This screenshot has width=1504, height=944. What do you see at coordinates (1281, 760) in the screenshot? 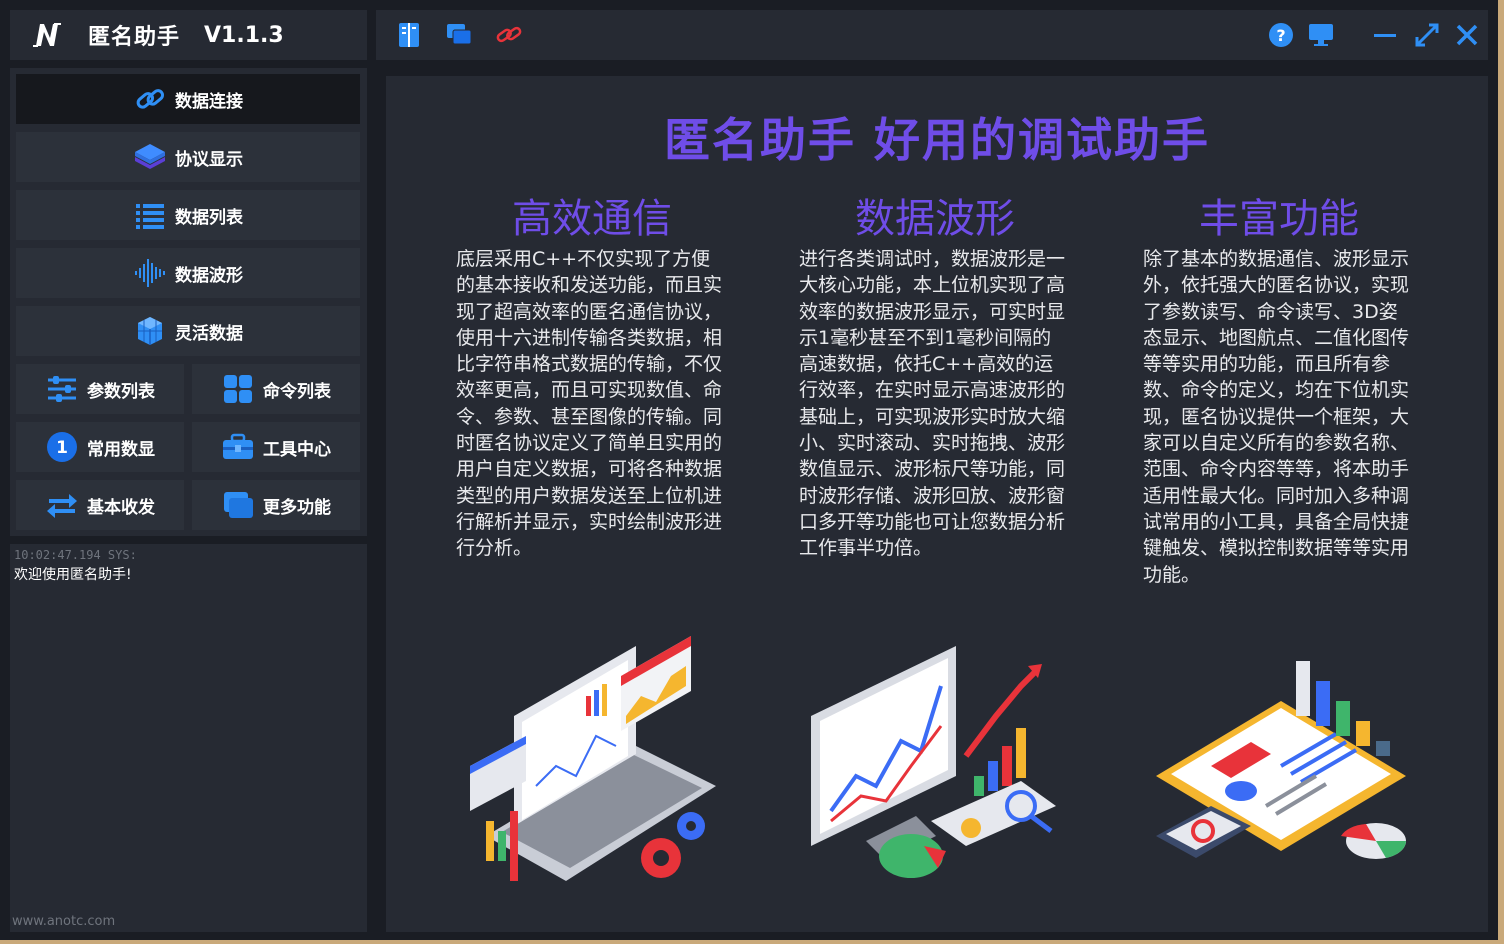
I see `documents-chart-illustration` at bounding box center [1281, 760].